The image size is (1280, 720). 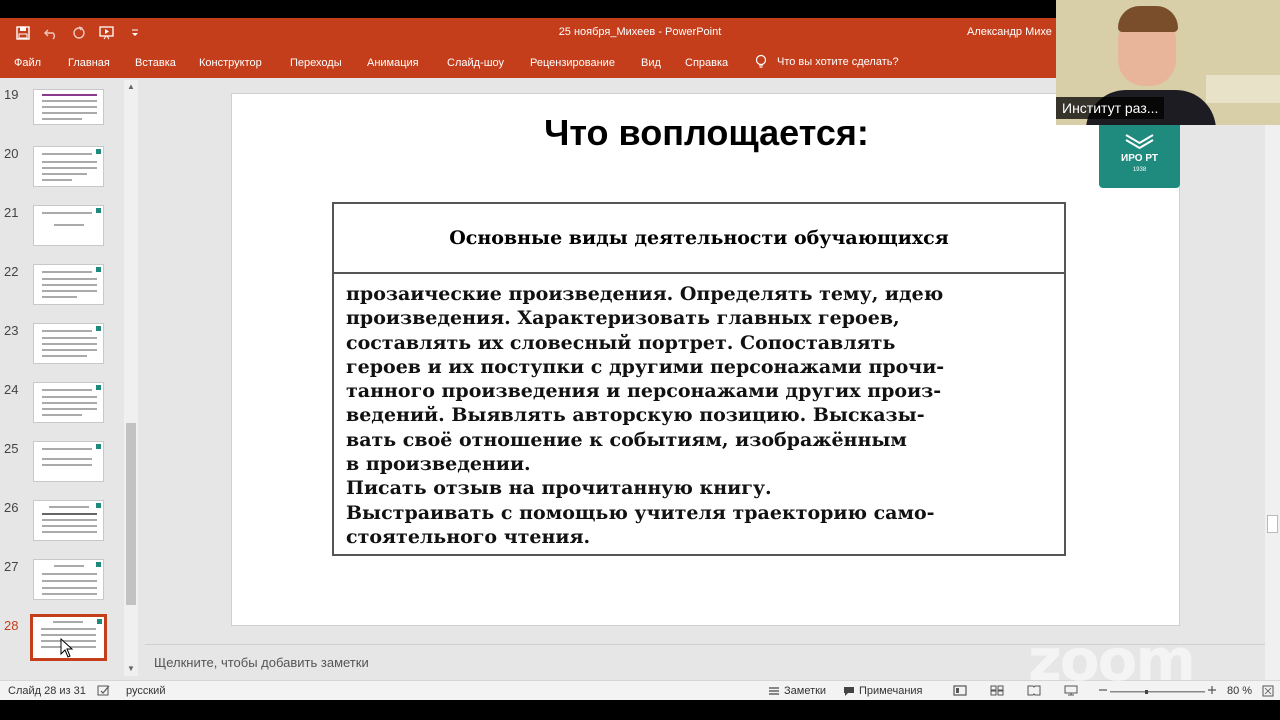 What do you see at coordinates (1009, 32) in the screenshot?
I see `user-name: Александр Михе` at bounding box center [1009, 32].